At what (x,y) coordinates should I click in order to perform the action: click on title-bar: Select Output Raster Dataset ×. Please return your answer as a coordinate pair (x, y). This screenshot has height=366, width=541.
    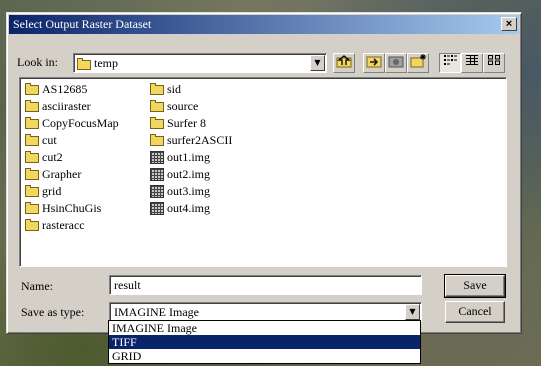
    Looking at the image, I should click on (264, 24).